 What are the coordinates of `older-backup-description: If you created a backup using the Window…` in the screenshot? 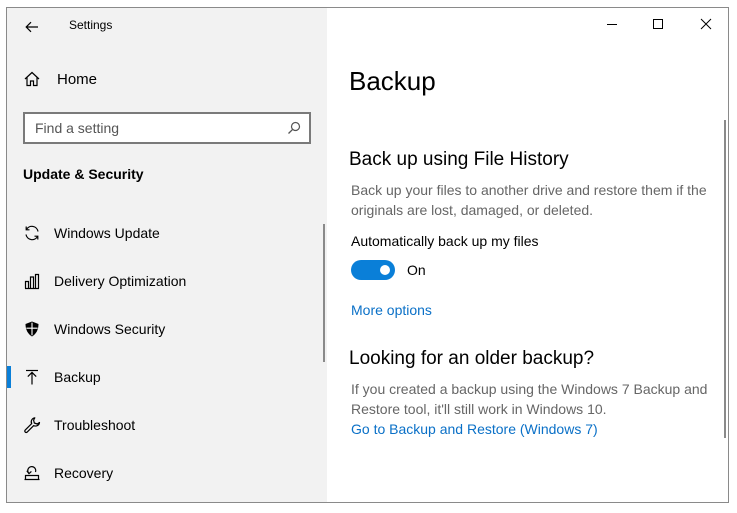 It's located at (529, 399).